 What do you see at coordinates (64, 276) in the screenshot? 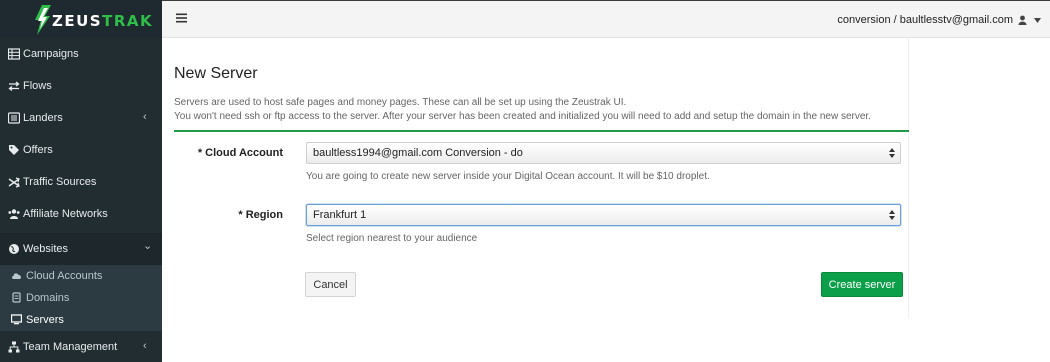
I see `submenu-item-label: Cloud Accounts` at bounding box center [64, 276].